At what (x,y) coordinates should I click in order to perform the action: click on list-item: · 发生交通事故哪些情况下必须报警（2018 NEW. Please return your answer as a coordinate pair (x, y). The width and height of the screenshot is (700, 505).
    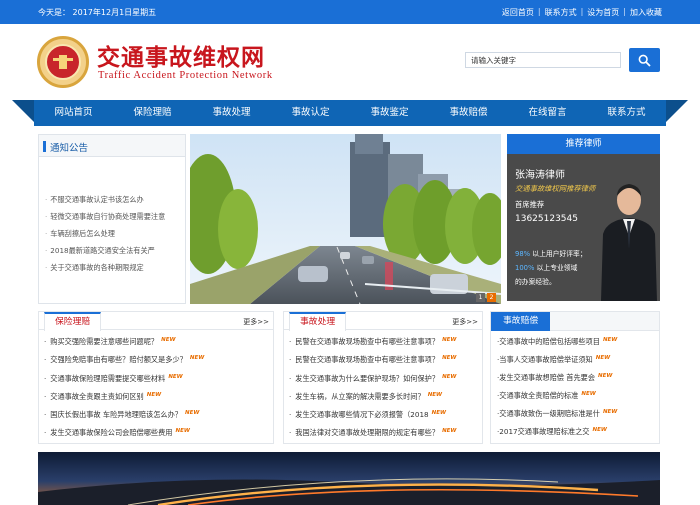
    Looking at the image, I should click on (385, 419).